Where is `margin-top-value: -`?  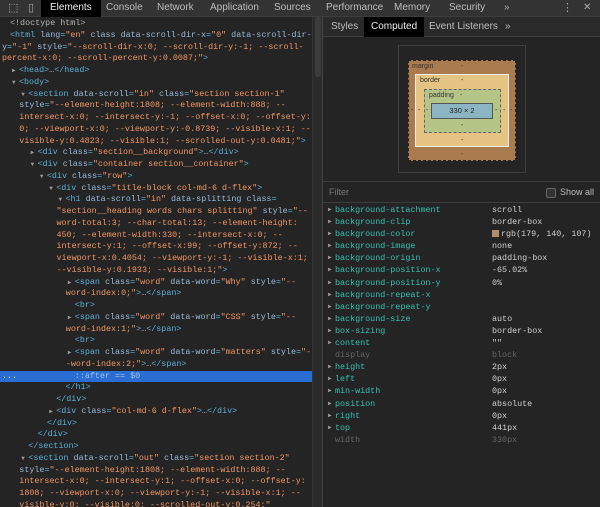
margin-top-value: - is located at coordinates (462, 66).